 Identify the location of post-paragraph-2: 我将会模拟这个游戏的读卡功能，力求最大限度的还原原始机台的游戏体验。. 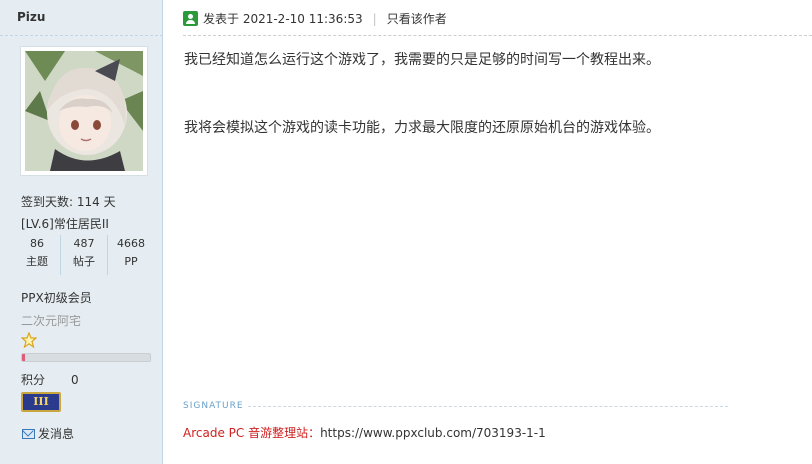
(422, 128).